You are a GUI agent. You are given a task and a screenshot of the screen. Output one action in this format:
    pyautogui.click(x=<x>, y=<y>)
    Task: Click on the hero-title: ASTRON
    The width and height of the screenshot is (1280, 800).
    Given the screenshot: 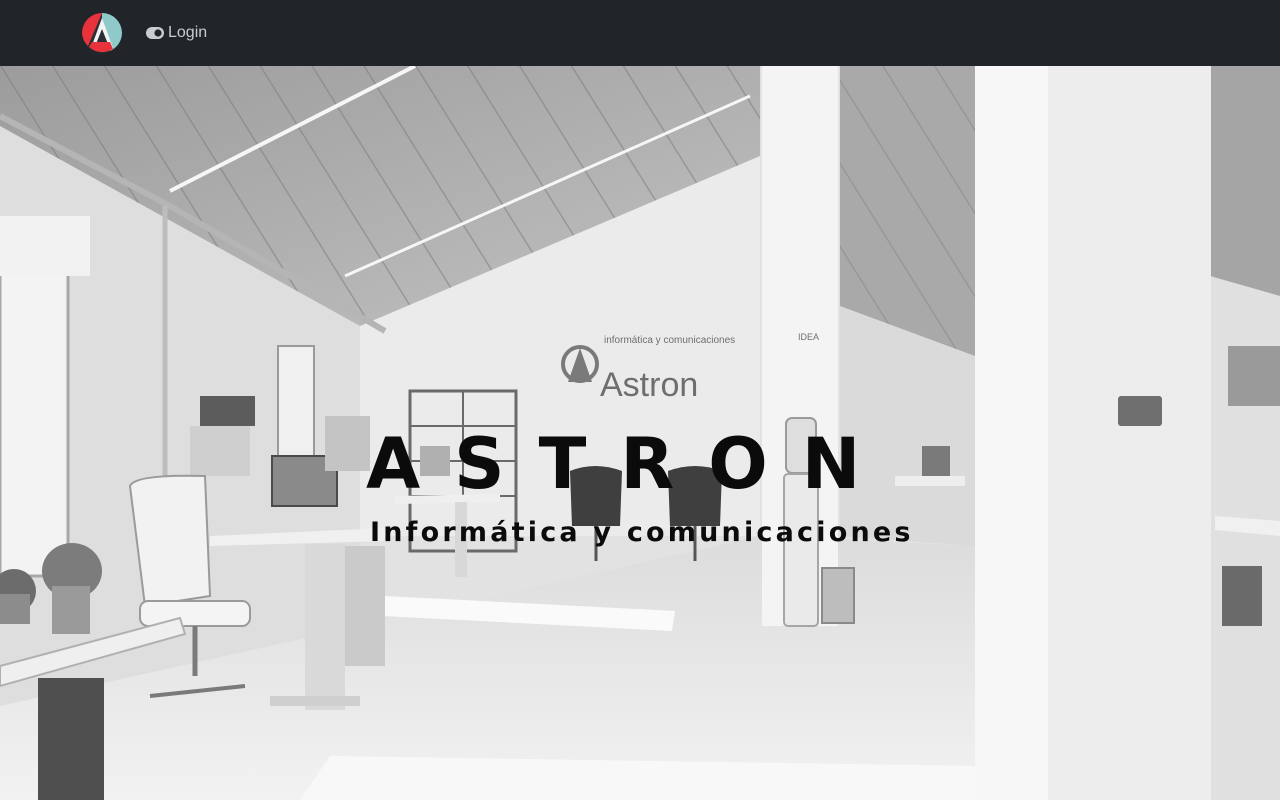 What is the action you would take?
    pyautogui.click(x=630, y=464)
    